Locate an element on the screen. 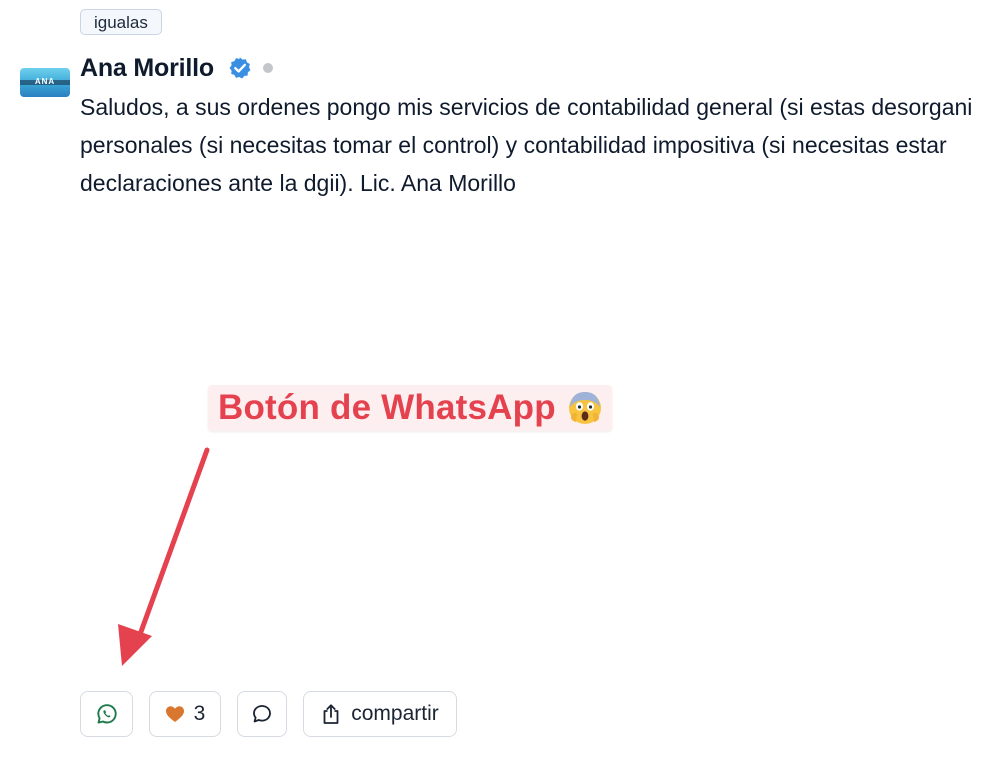  annotation-arrow is located at coordinates (164, 556).